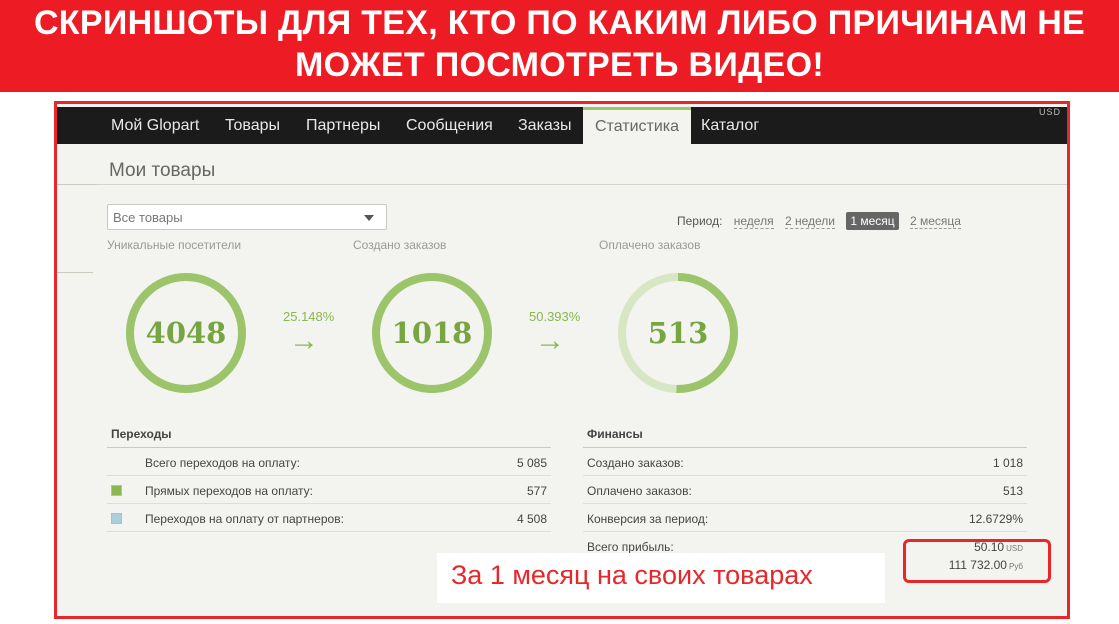 The image size is (1119, 624). Describe the element at coordinates (632, 575) in the screenshot. I see `callout-text: За 1 месяц на своих товарах` at that location.